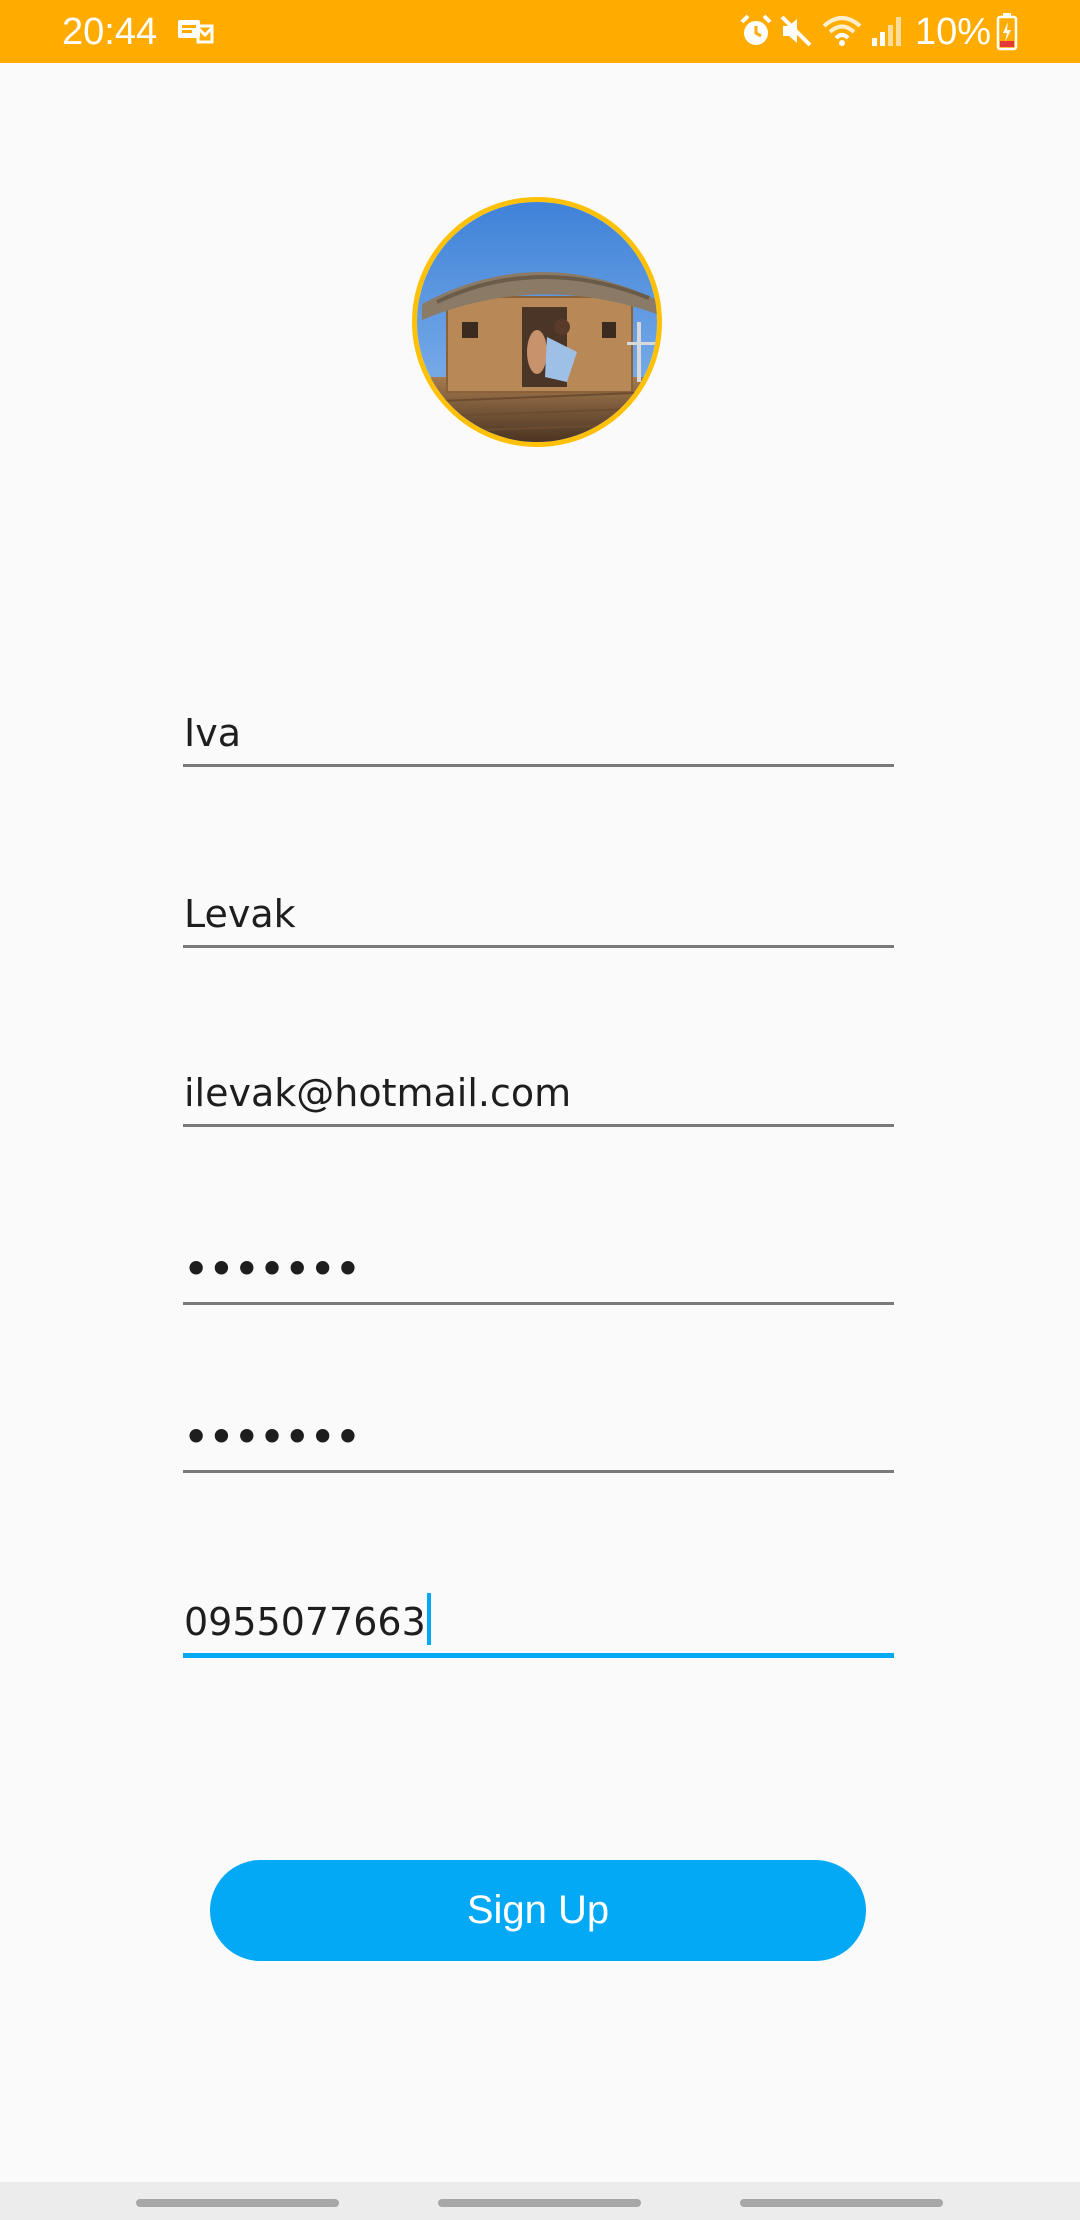 The width and height of the screenshot is (1080, 2220). Describe the element at coordinates (378, 1093) in the screenshot. I see `email-value: ilevak@hotmail.com` at that location.